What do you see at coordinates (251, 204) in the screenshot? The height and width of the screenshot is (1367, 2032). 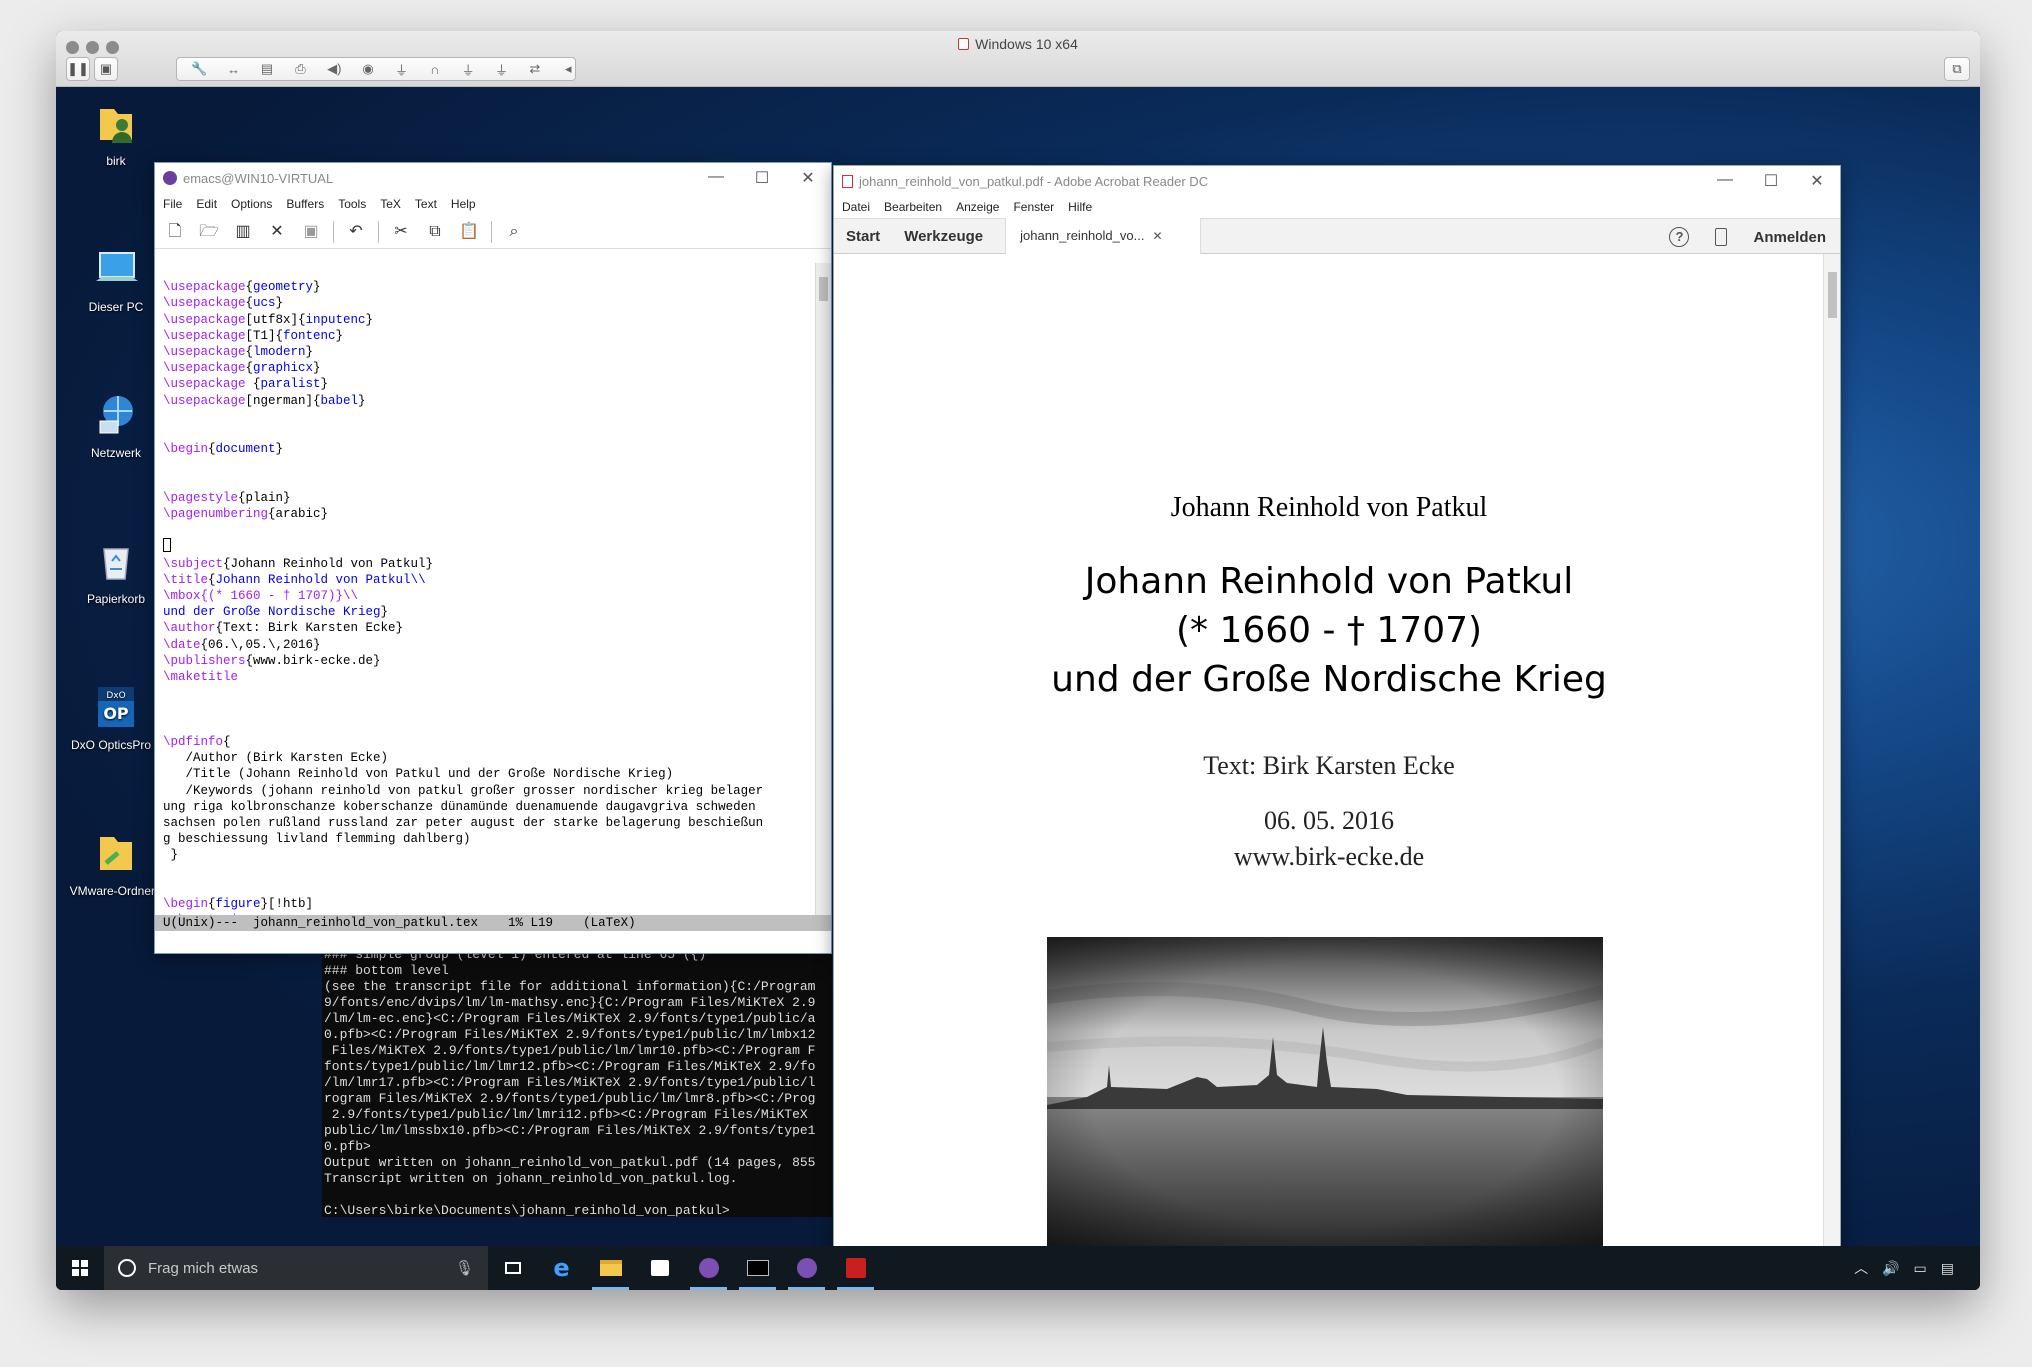 I see `menu-options: Options` at bounding box center [251, 204].